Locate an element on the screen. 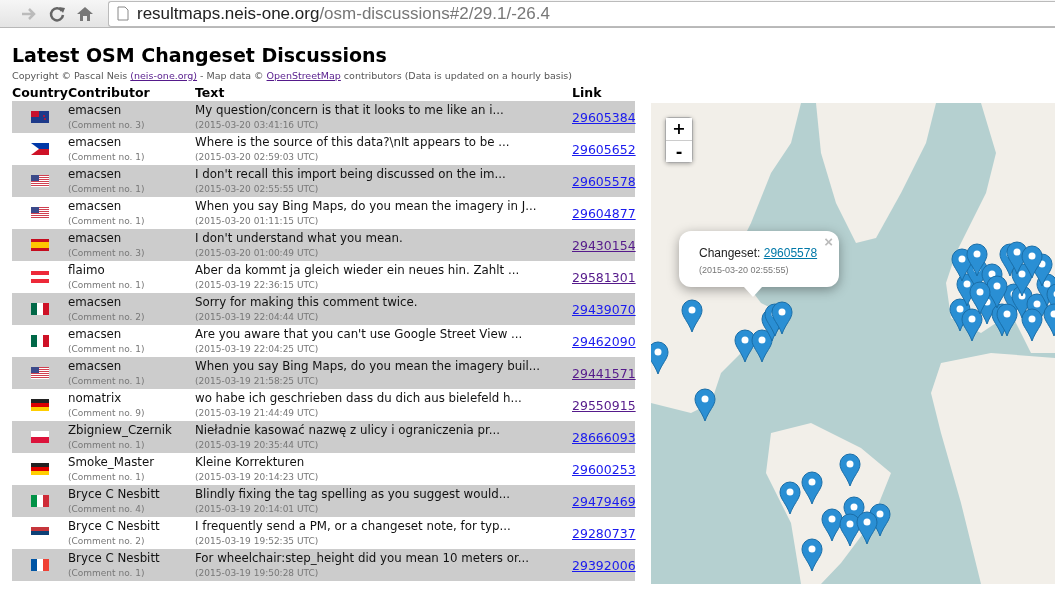  contributor-name: nomatrix is located at coordinates (95, 398).